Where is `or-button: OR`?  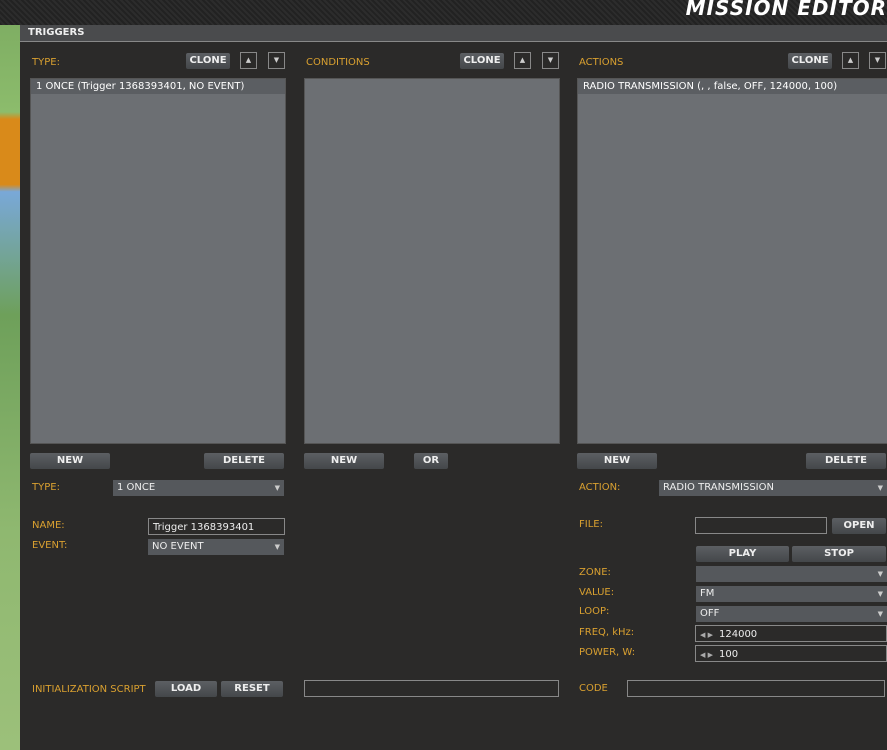
or-button: OR is located at coordinates (431, 461).